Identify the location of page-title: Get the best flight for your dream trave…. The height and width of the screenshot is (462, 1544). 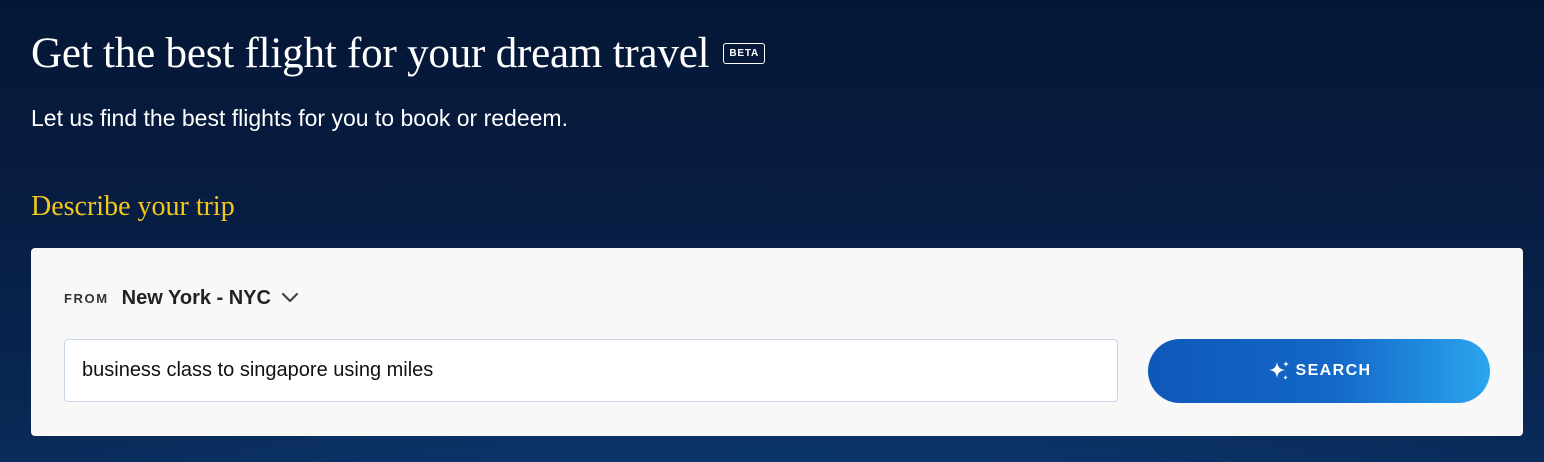
(370, 53).